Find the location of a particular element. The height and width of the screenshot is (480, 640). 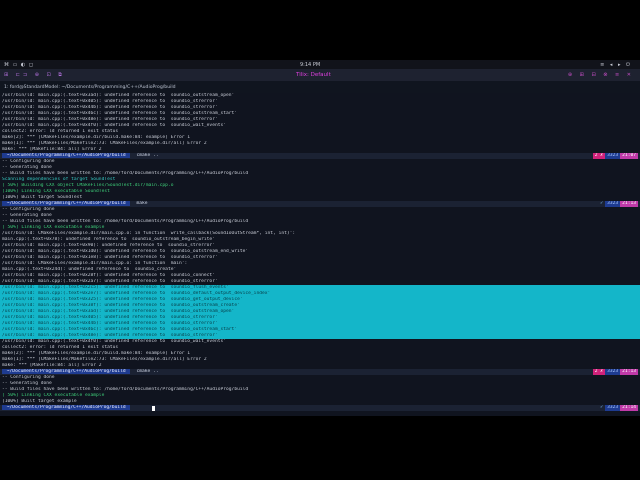

system-menu-icons: ≡ ◂ ▸ ⏻ is located at coordinates (616, 65).